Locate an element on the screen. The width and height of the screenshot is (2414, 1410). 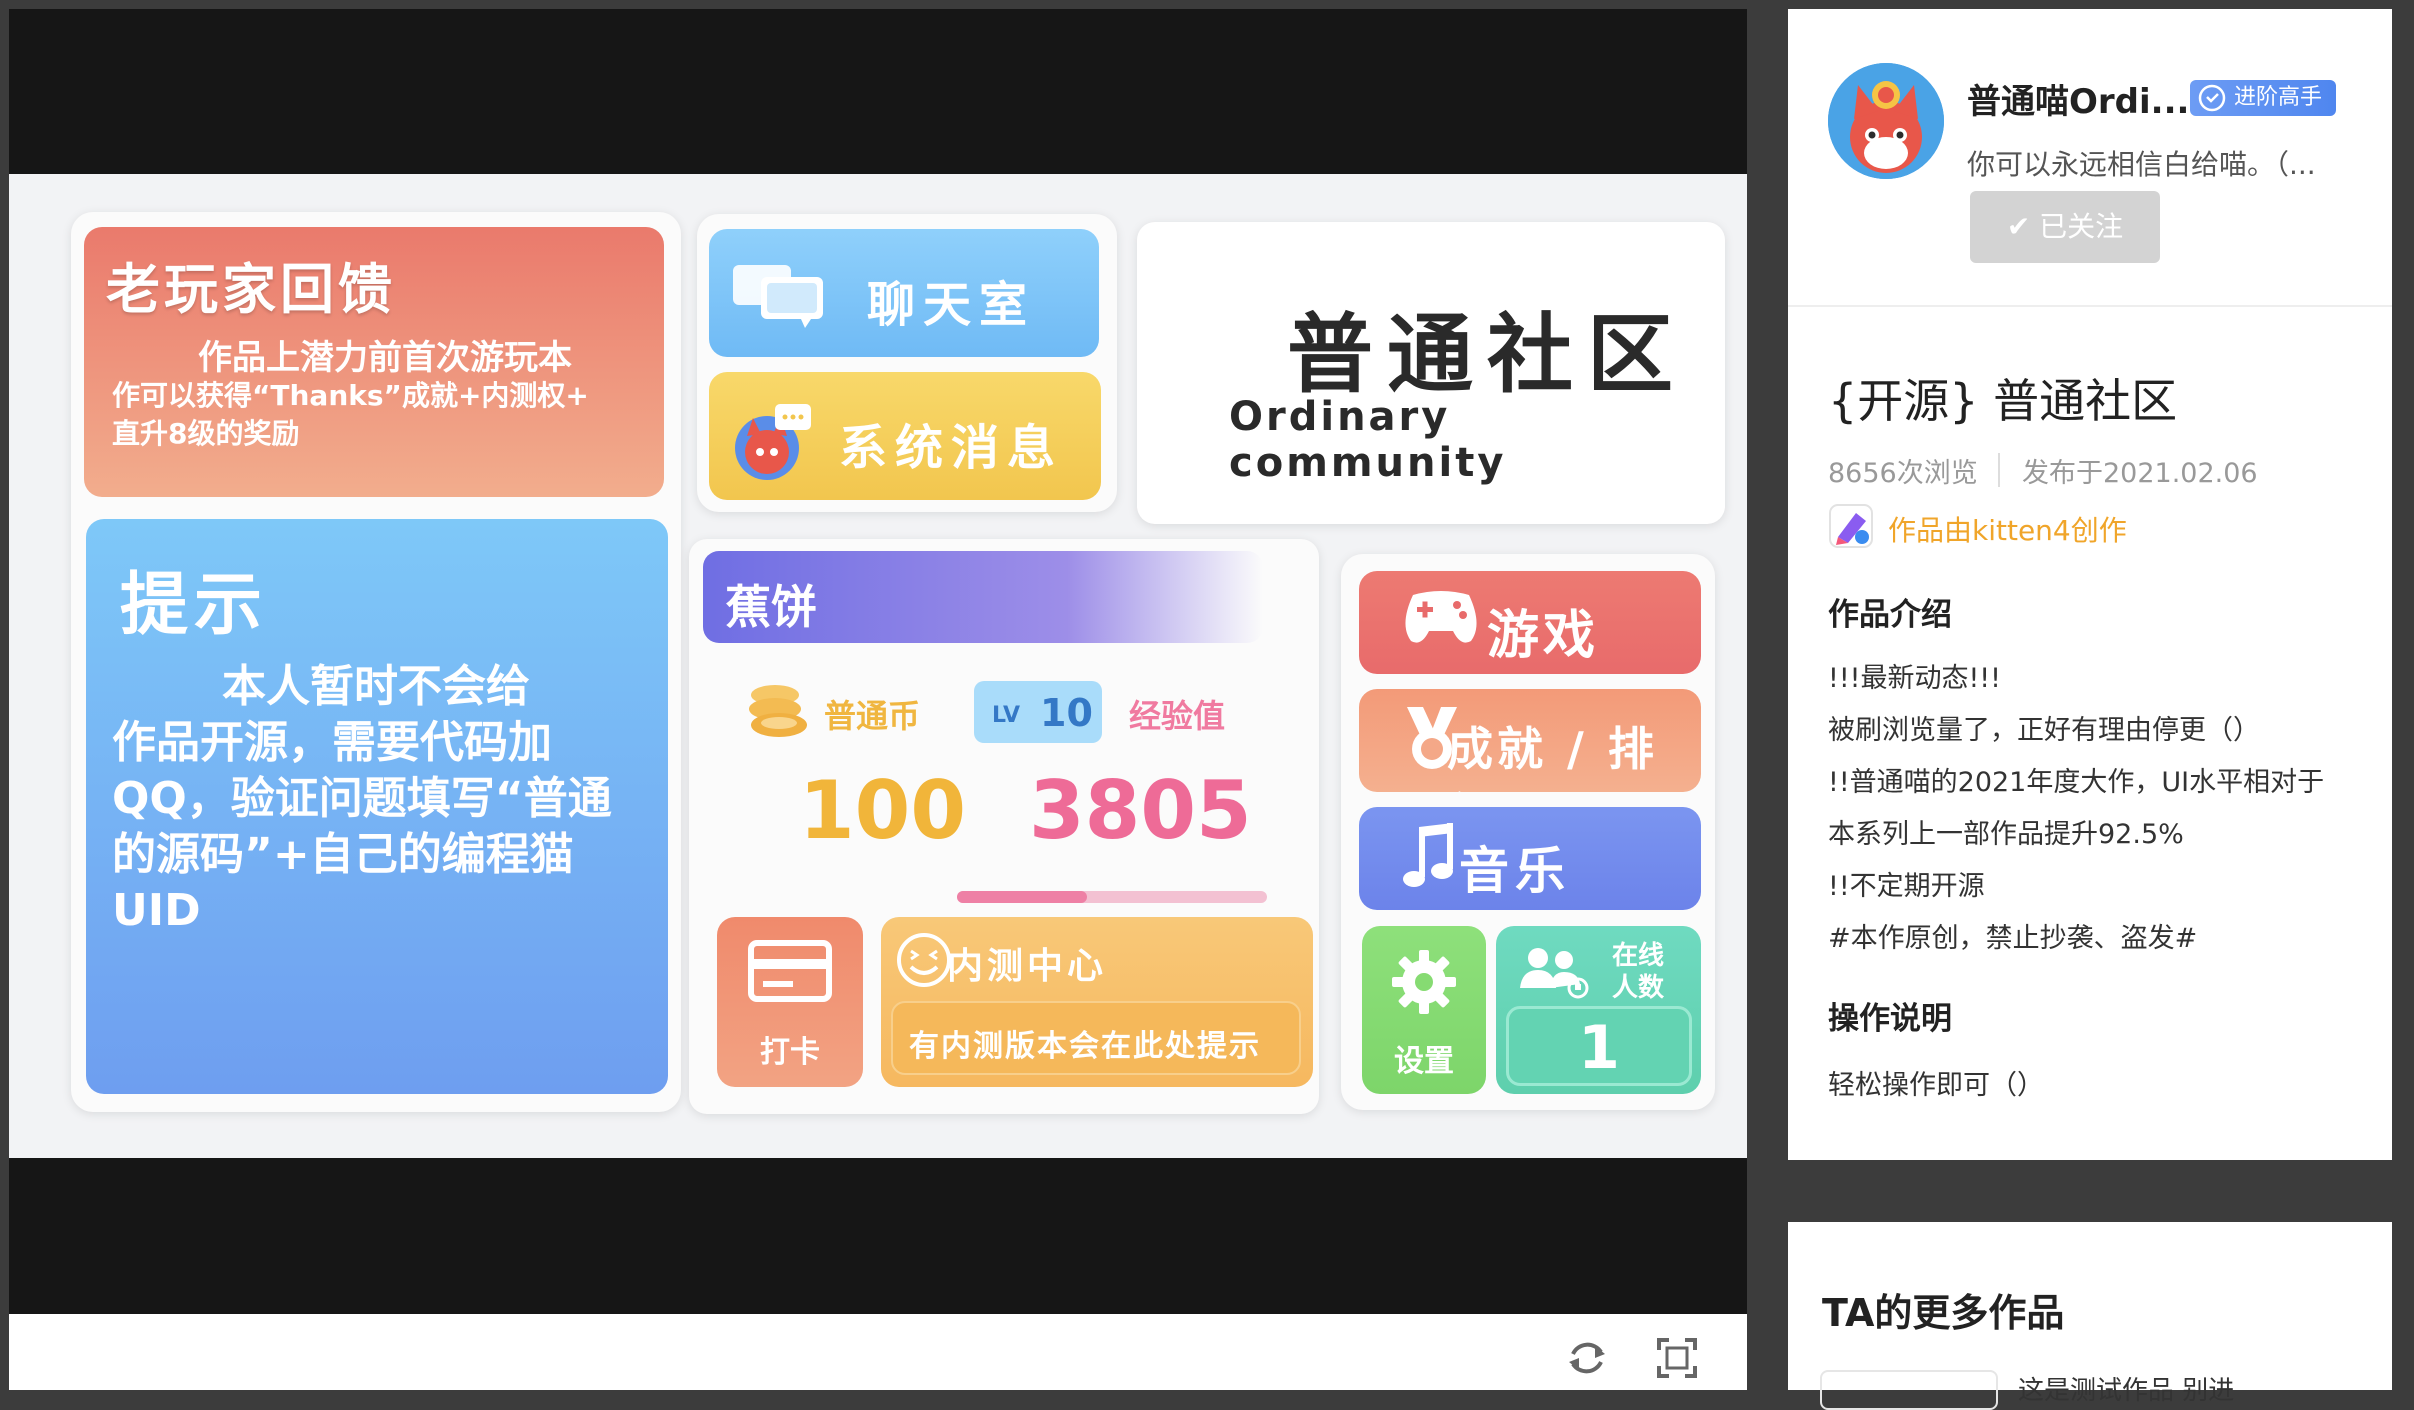
game-button: 游戏 is located at coordinates (1530, 622).